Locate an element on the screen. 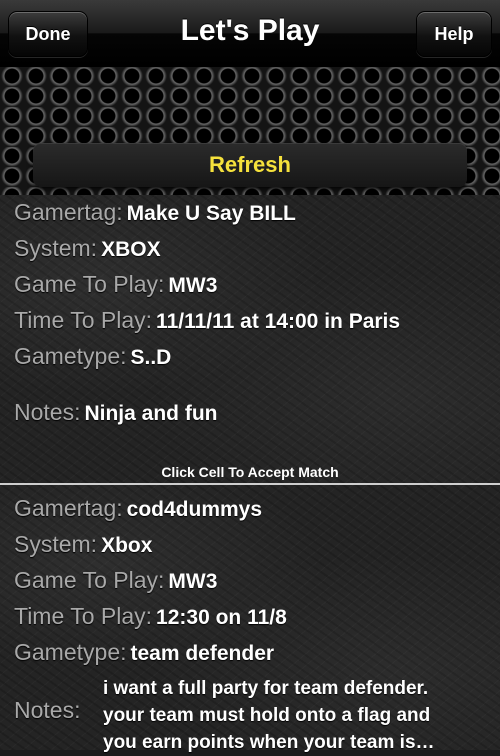 This screenshot has width=500, height=756. time-value: 11/11/11 at 14:00 in Paris is located at coordinates (278, 321).